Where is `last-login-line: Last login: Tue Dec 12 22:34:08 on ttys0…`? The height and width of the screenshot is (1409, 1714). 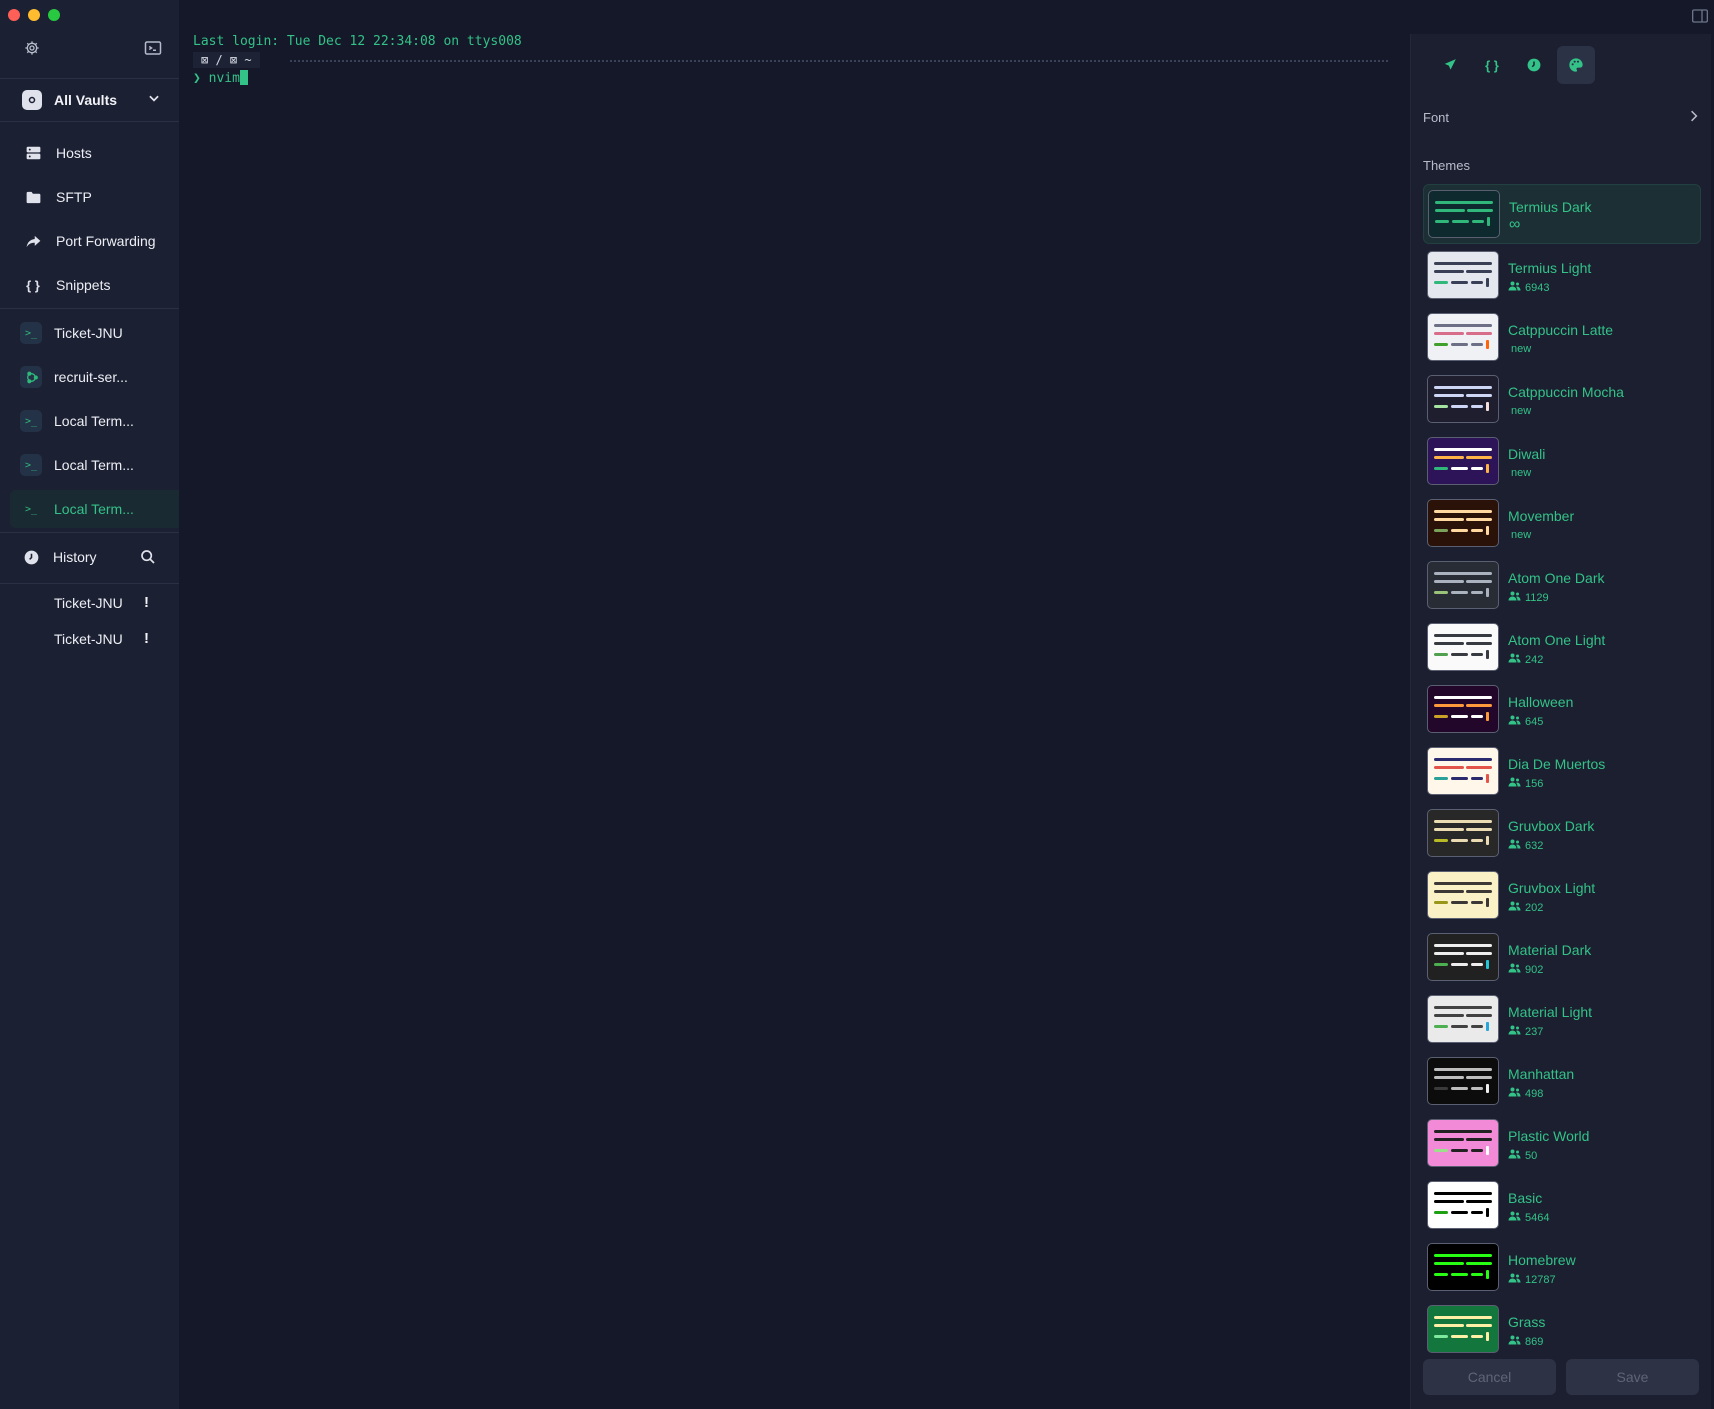 last-login-line: Last login: Tue Dec 12 22:34:08 on ttys0… is located at coordinates (357, 41).